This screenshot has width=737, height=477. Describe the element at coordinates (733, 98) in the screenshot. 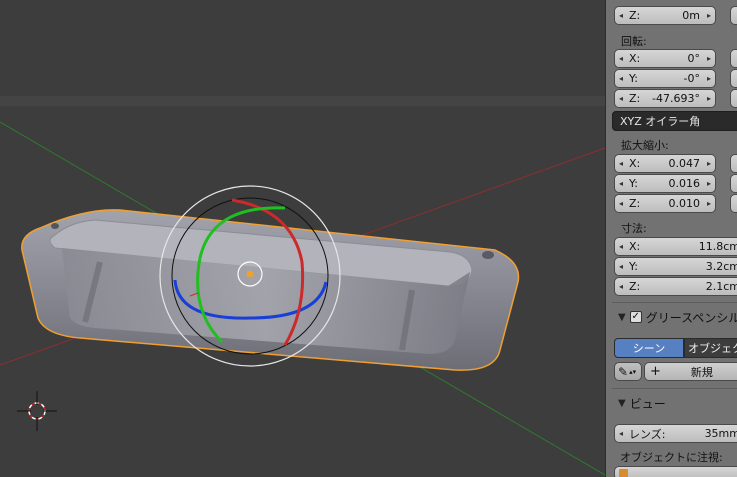

I see `rotation-z-lock-toggle` at that location.